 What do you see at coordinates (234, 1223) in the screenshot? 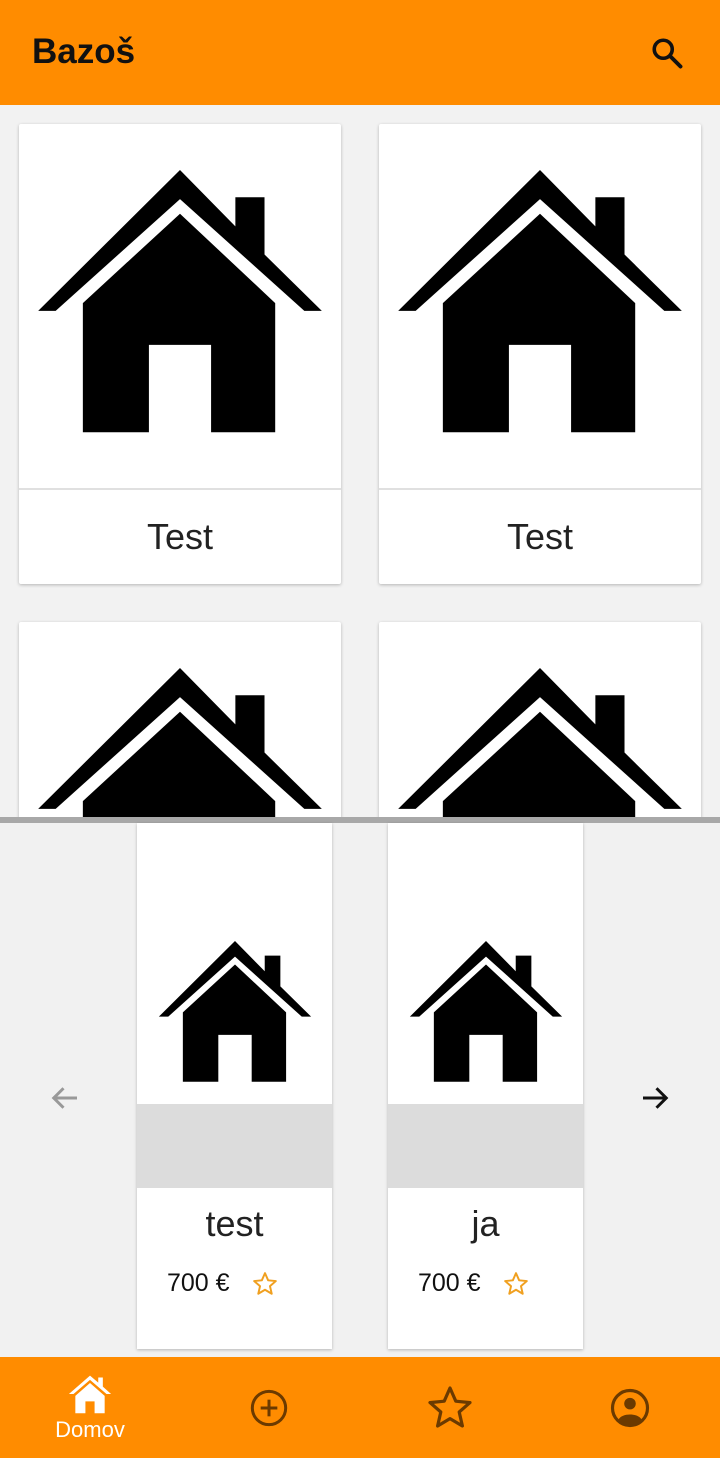
I see `carousel-card-title: test` at bounding box center [234, 1223].